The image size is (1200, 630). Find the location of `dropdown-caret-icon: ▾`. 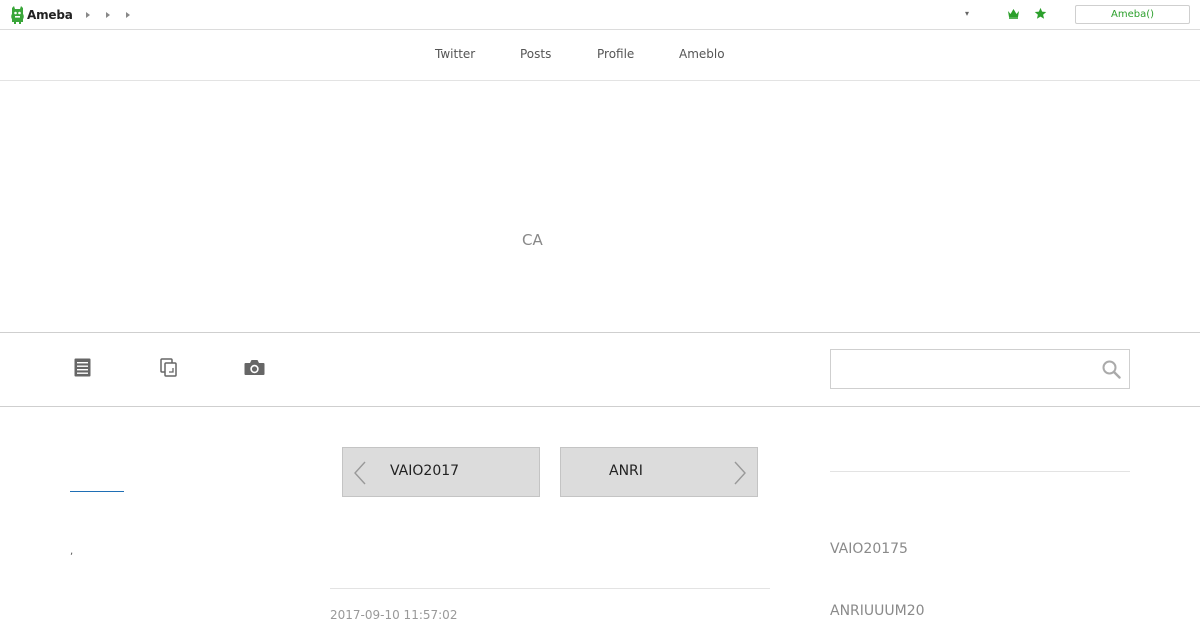

dropdown-caret-icon: ▾ is located at coordinates (967, 13).